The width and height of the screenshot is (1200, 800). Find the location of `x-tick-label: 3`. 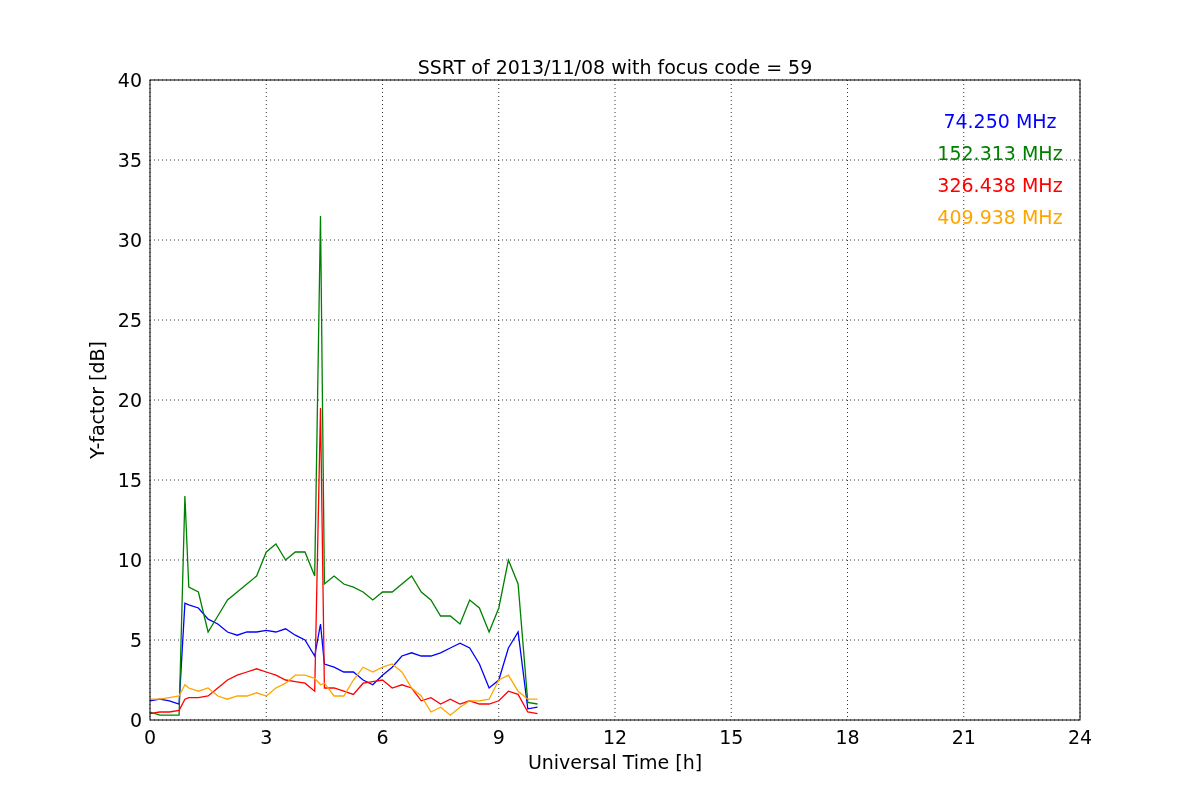

x-tick-label: 3 is located at coordinates (266, 737).